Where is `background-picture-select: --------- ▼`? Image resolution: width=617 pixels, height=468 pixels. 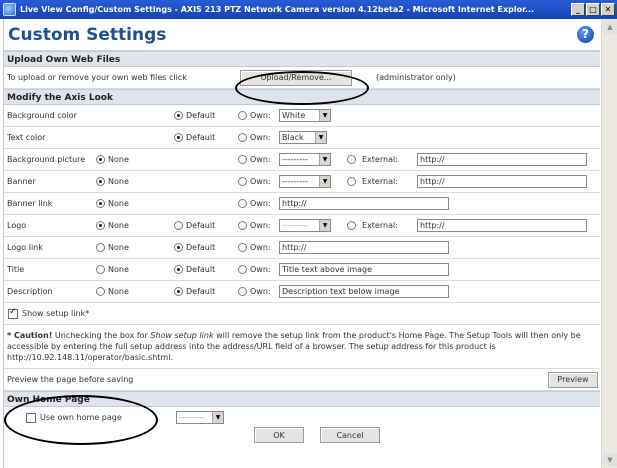 background-picture-select: --------- ▼ is located at coordinates (305, 159).